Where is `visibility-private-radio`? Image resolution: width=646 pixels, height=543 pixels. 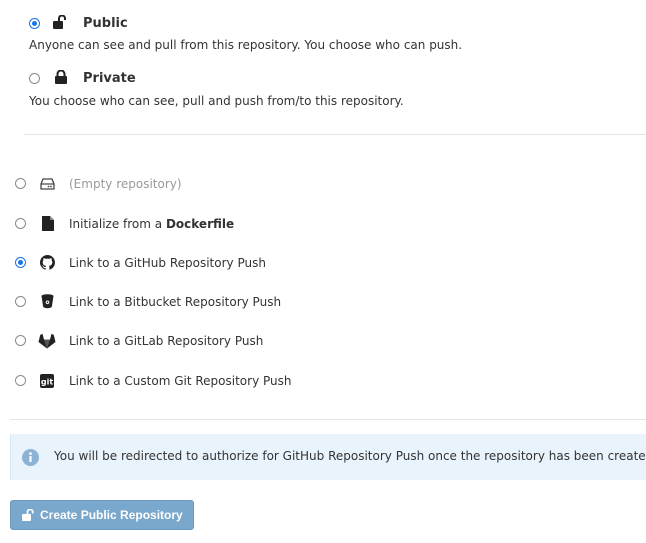
visibility-private-radio is located at coordinates (34, 78).